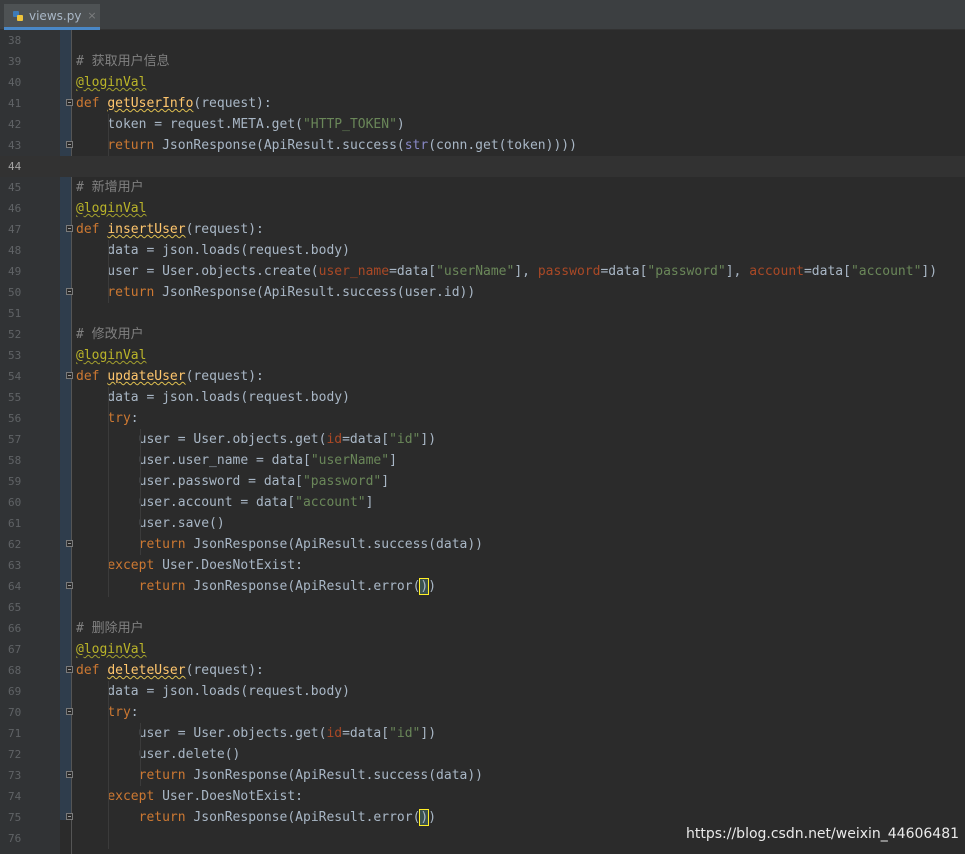 This screenshot has width=965, height=854. I want to click on line-number: 68, so click(15, 670).